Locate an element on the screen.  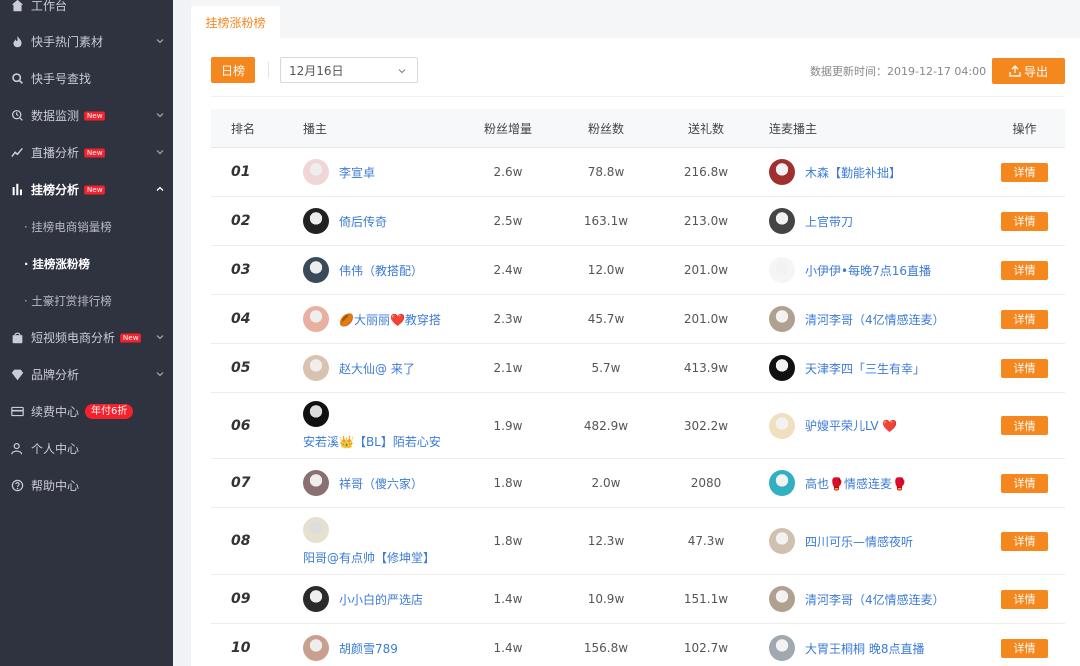
sidebar-item-account-search: 快手号查找 is located at coordinates (86, 78).